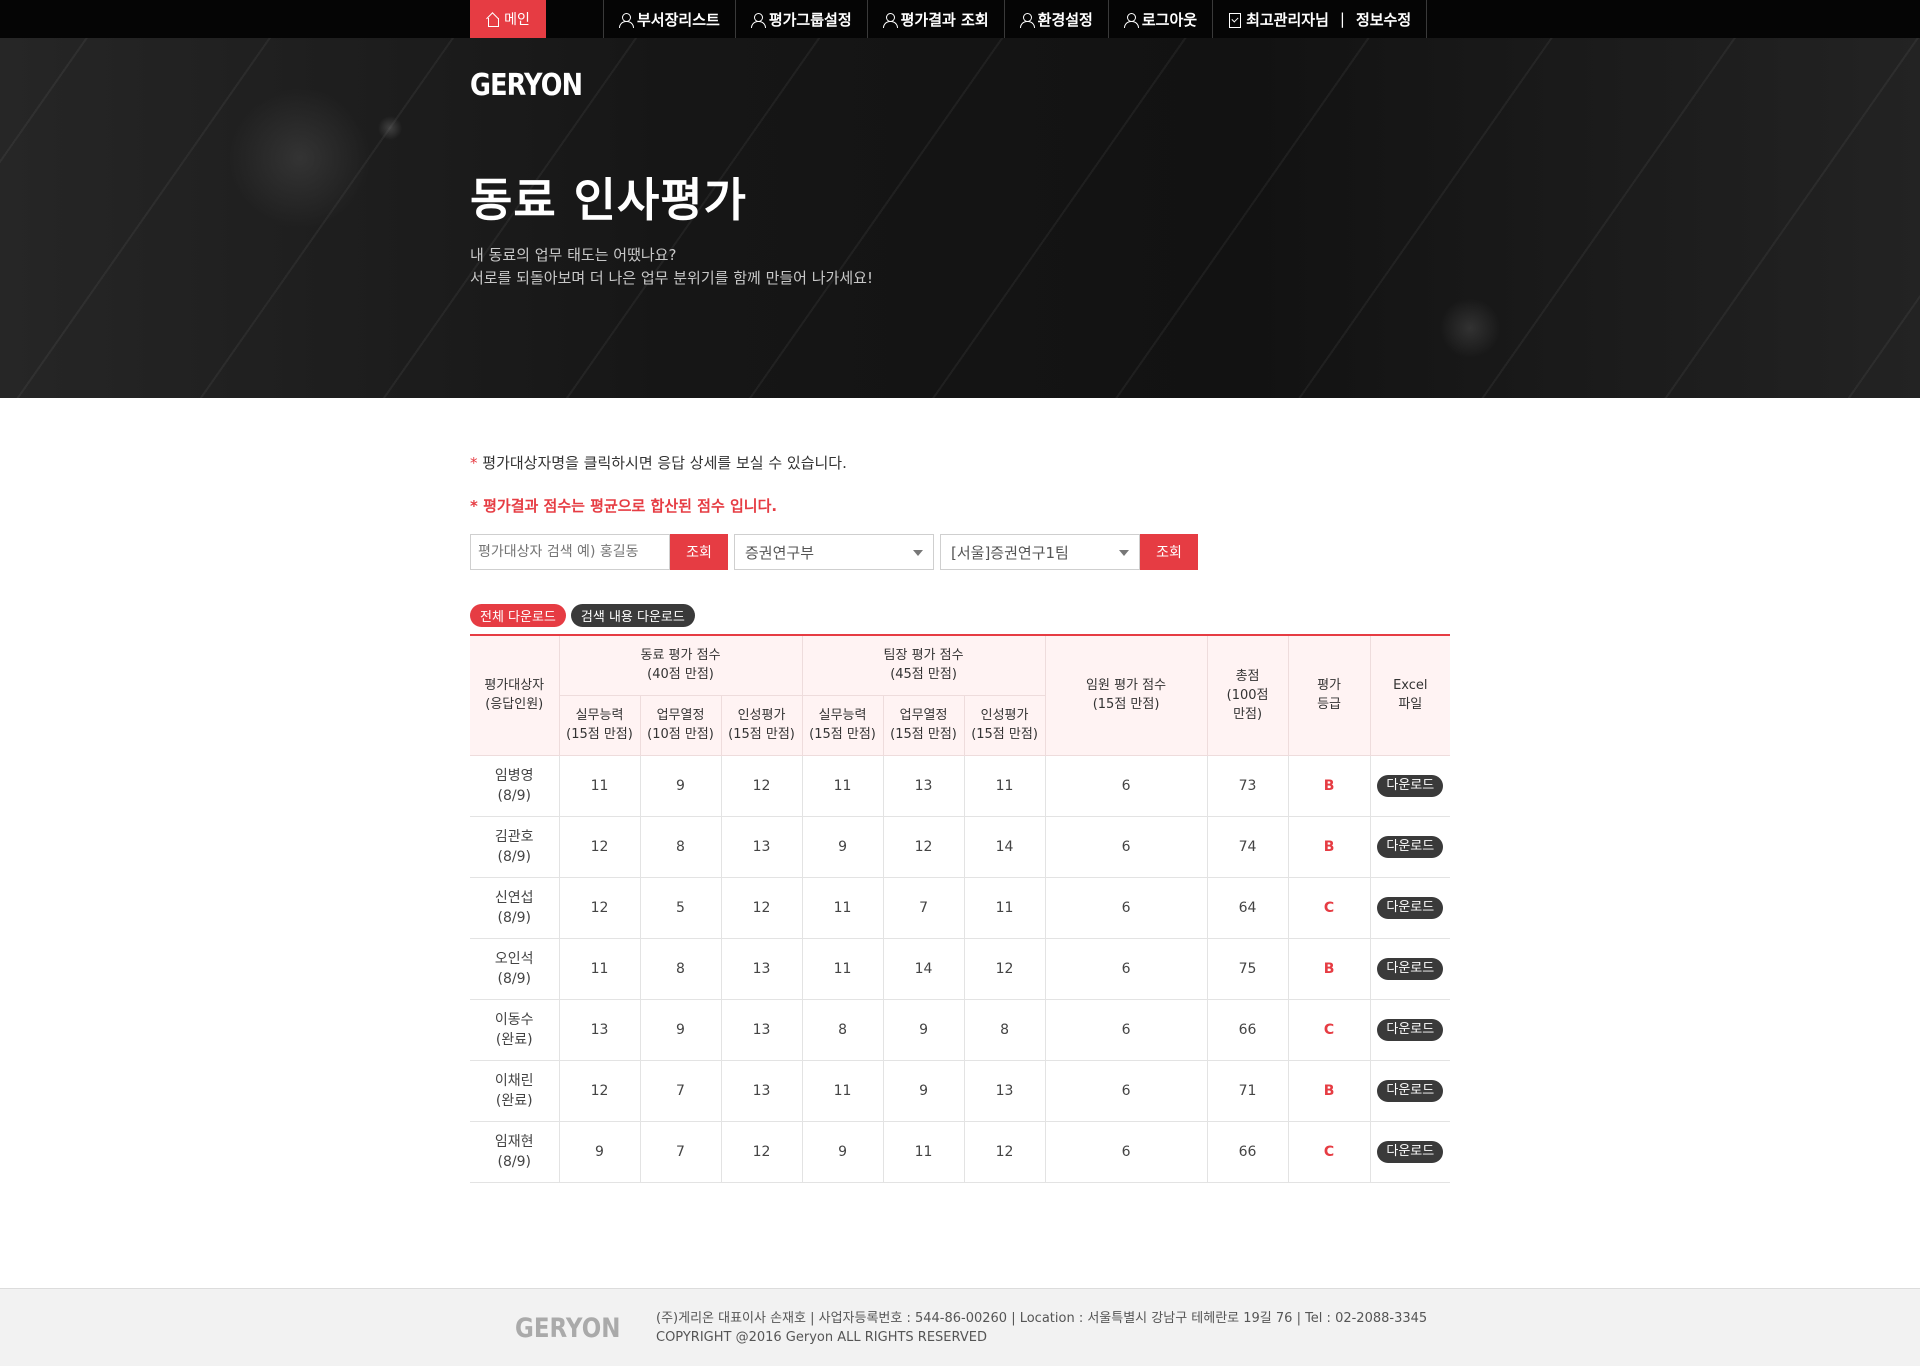 Image resolution: width=1920 pixels, height=1366 pixels. I want to click on target-name-cell: 오인석 (8/9), so click(514, 969).